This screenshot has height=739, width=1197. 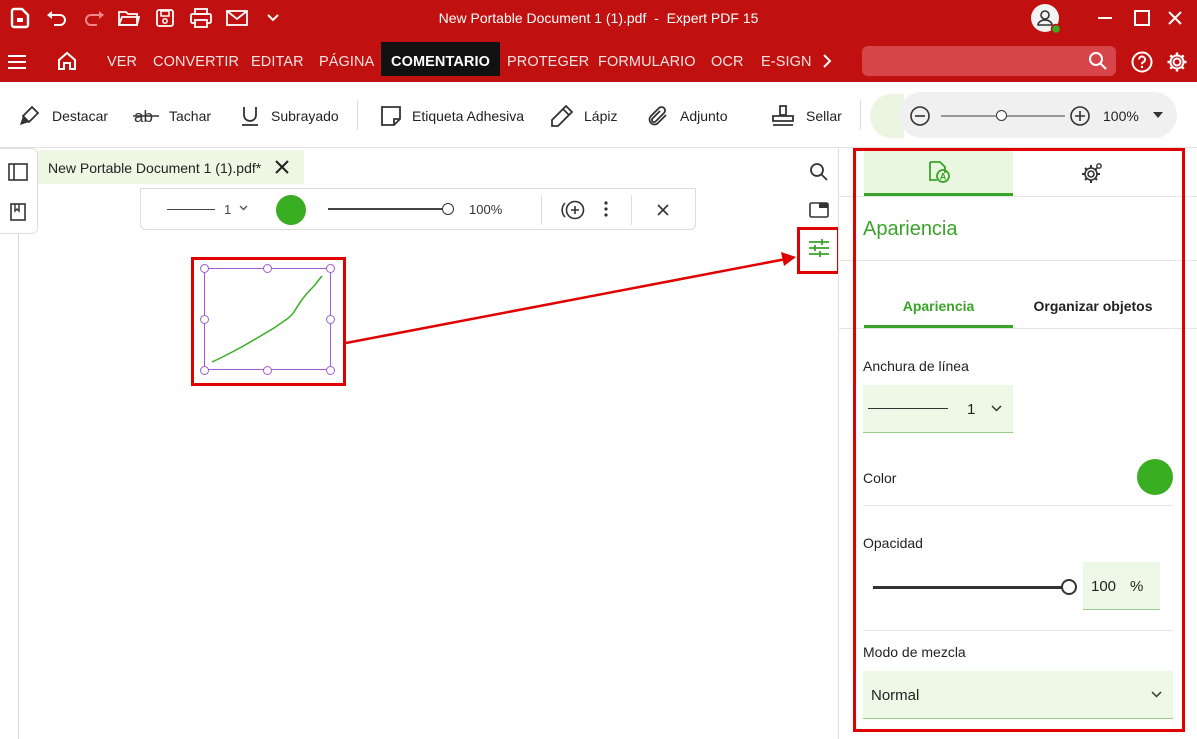 What do you see at coordinates (17, 62) in the screenshot?
I see `hamburger-menu-icon` at bounding box center [17, 62].